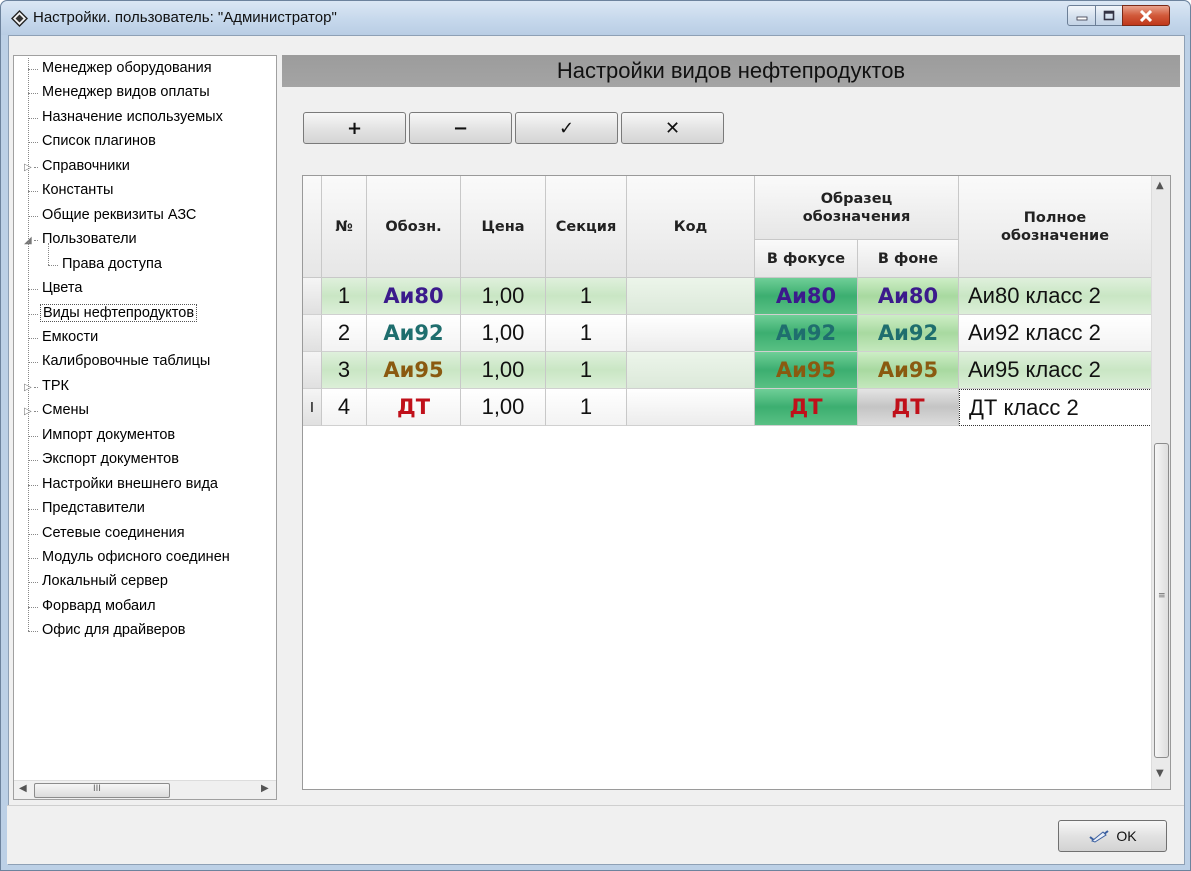 The height and width of the screenshot is (871, 1191). Describe the element at coordinates (1146, 15) in the screenshot. I see `close-button` at that location.